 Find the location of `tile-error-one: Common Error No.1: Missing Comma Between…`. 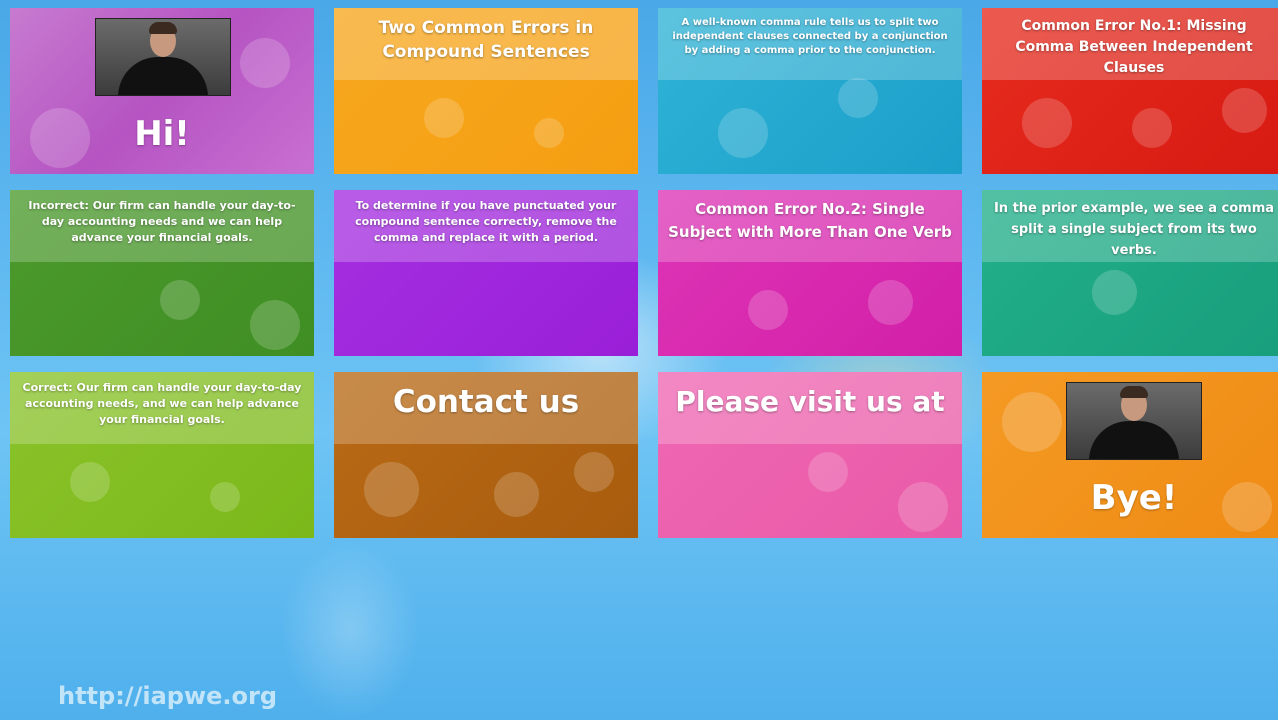

tile-error-one: Common Error No.1: Missing Comma Between… is located at coordinates (1130, 91).